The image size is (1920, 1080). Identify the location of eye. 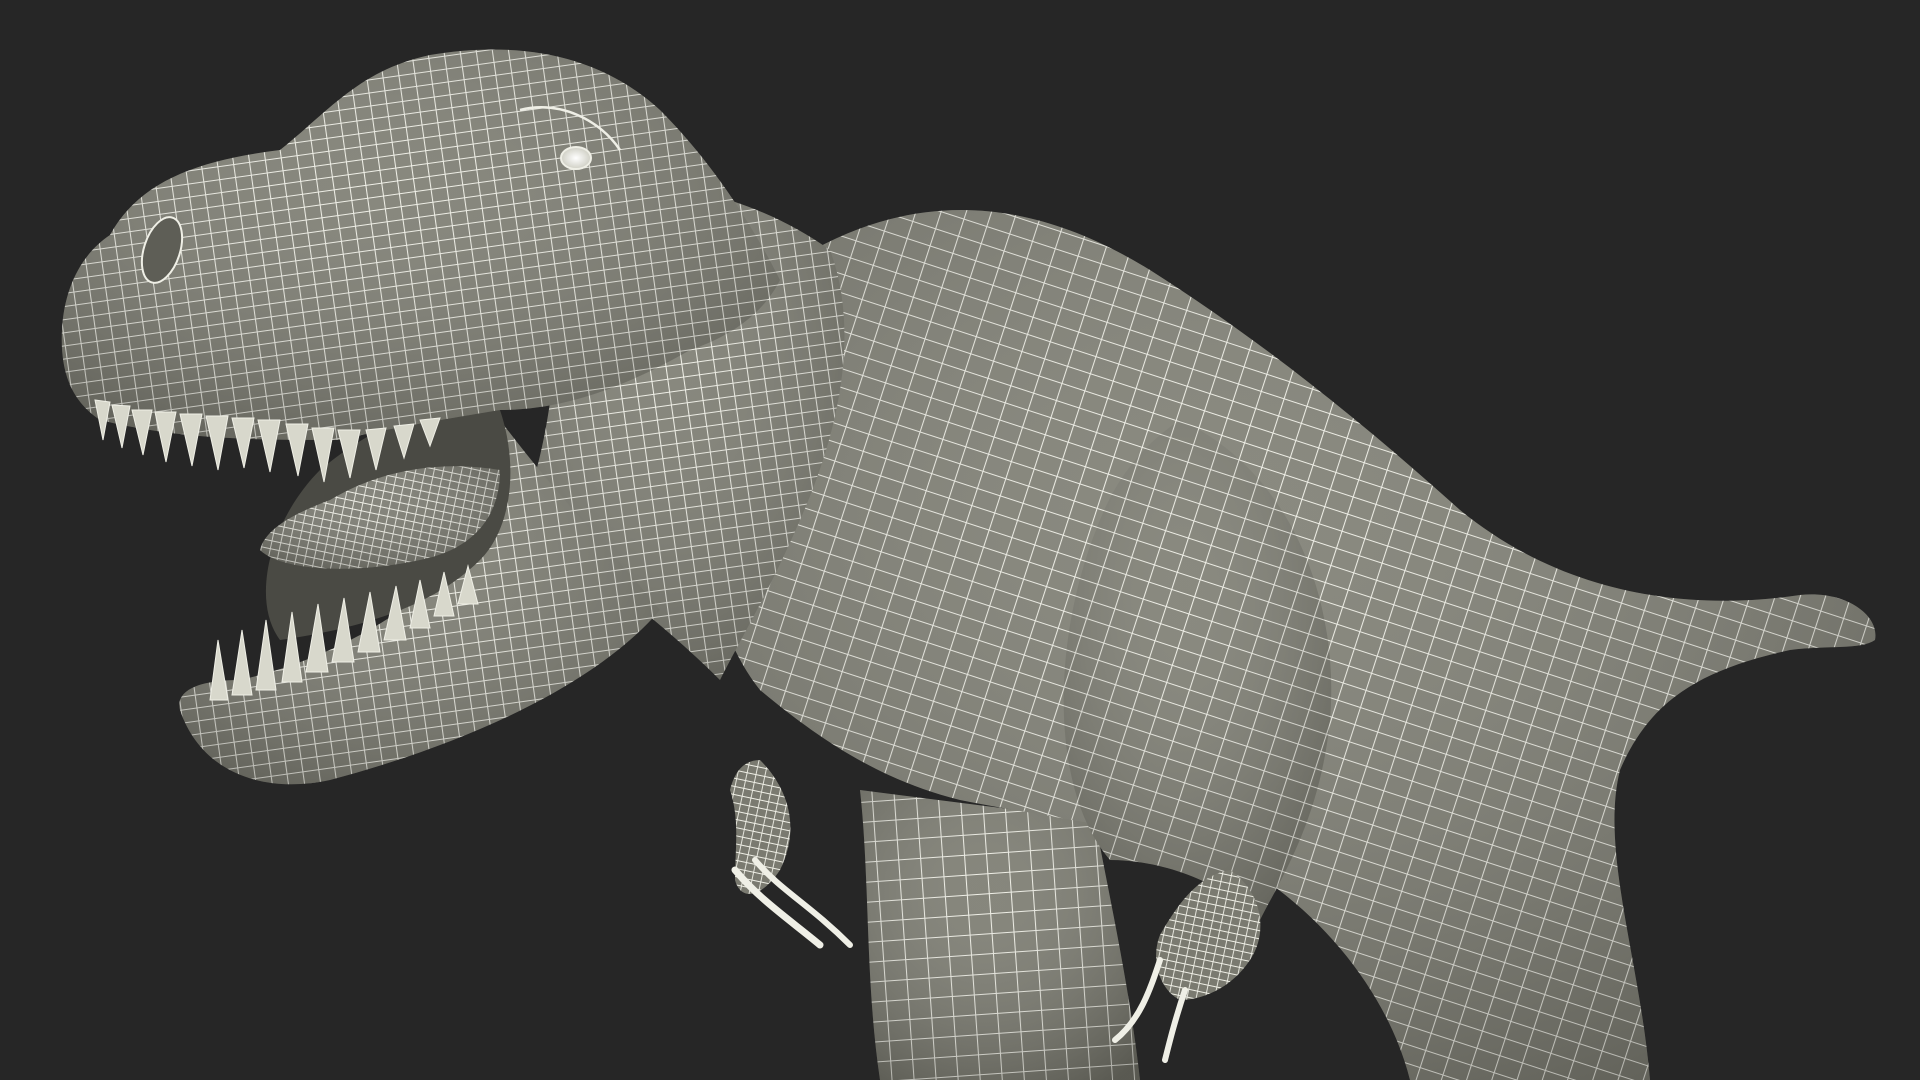
(576, 158).